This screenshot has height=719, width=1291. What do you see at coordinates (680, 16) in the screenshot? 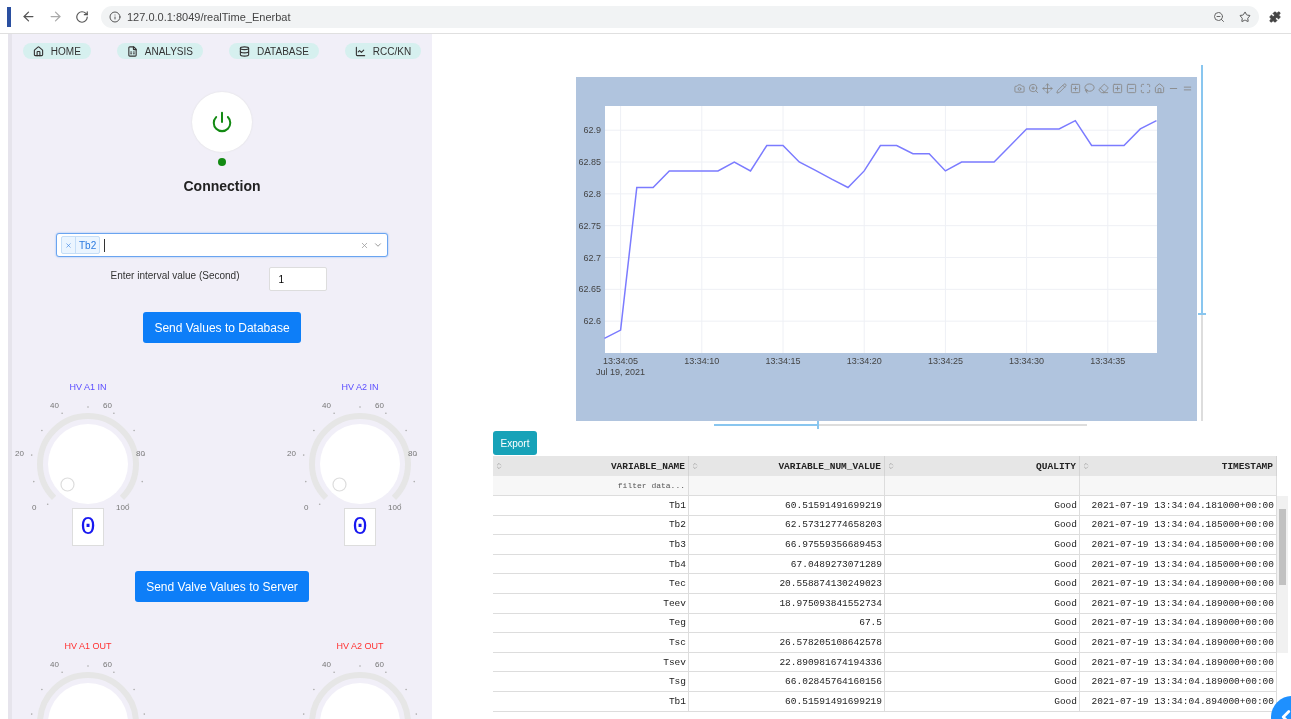
I see `address-bar: 127.0.0.1:8049/realTime_Enerbat` at bounding box center [680, 16].